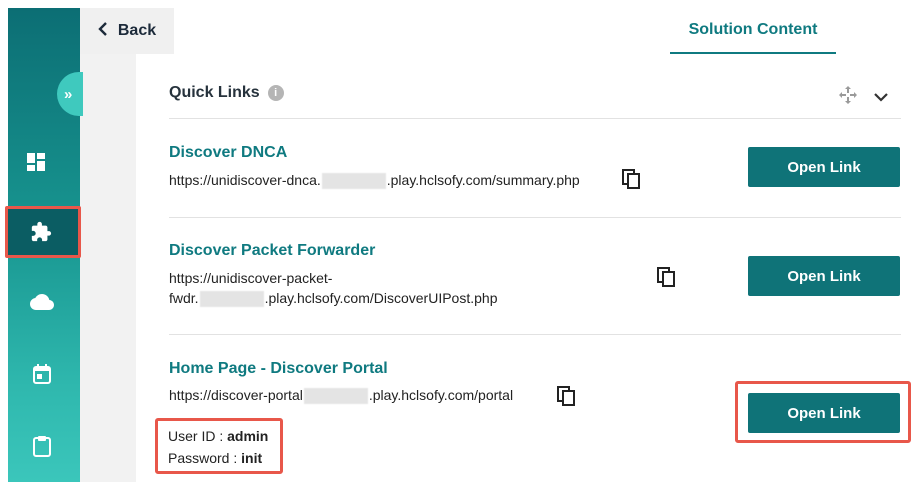  I want to click on tab-solution-content: Solution Content, so click(753, 31).